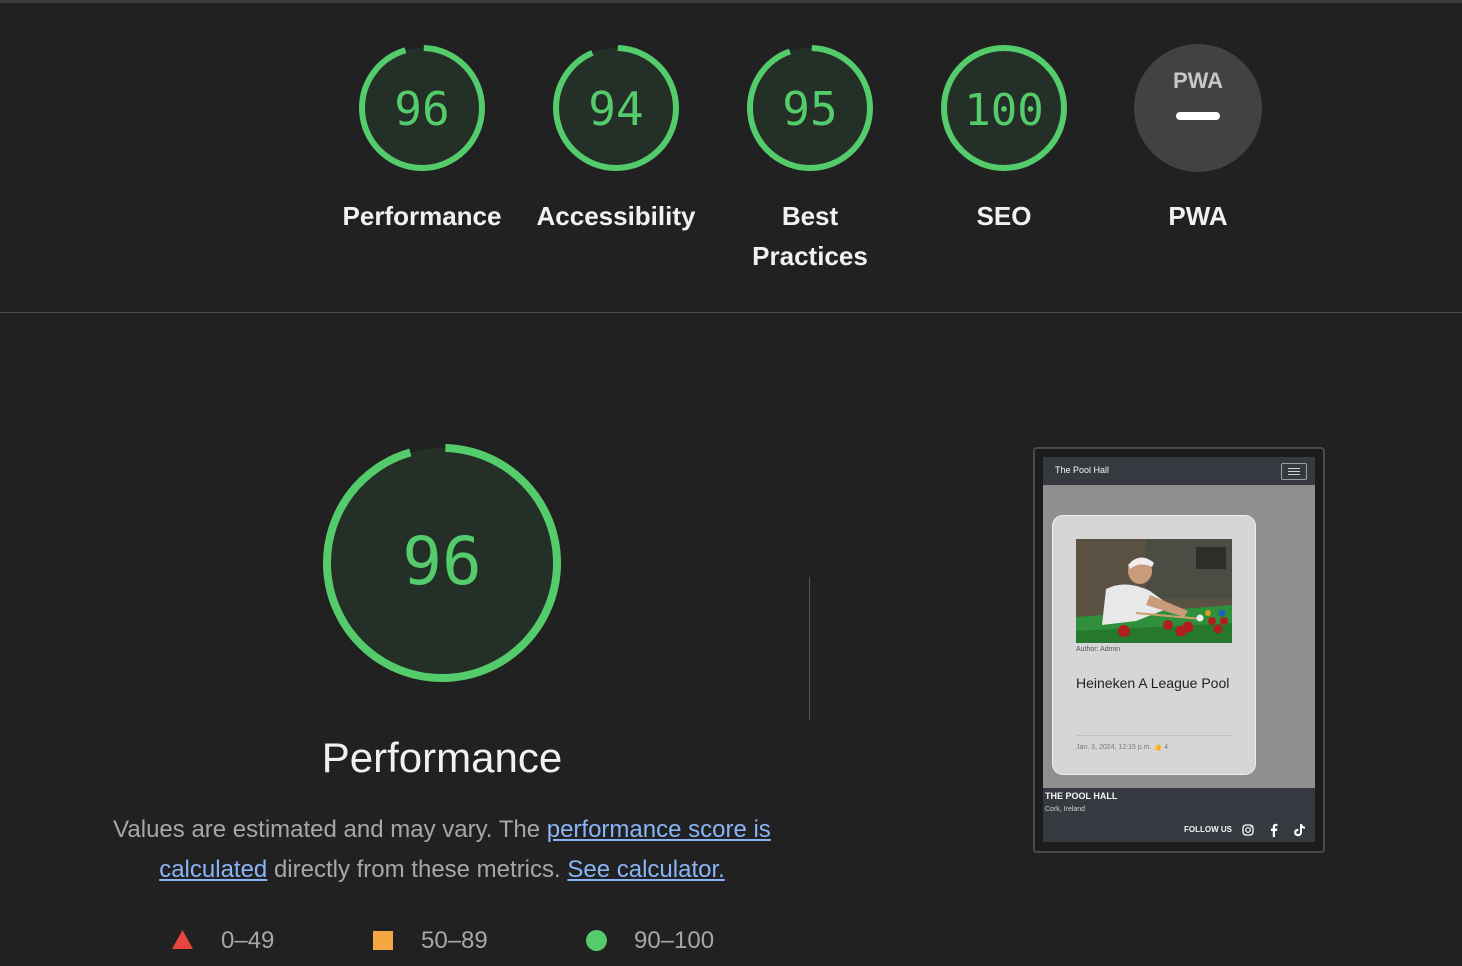  Describe the element at coordinates (1198, 108) in the screenshot. I see `gauge-pwa-badge: PWA` at that location.